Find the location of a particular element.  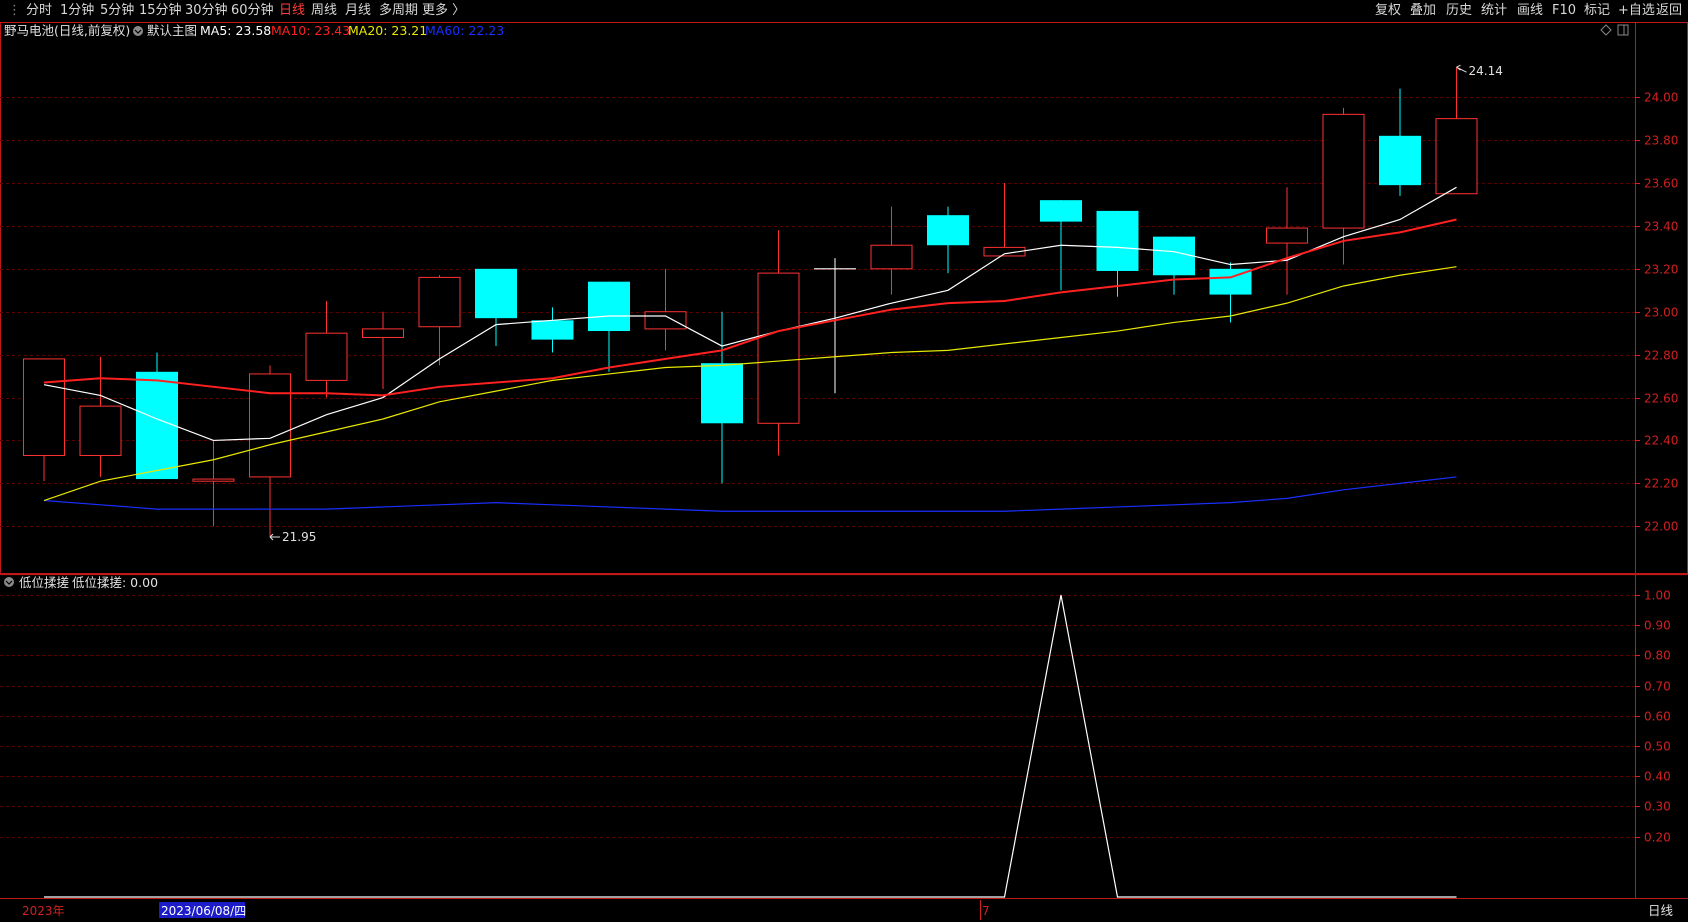

ma5-legend: MA5: 23.58 is located at coordinates (235, 30).